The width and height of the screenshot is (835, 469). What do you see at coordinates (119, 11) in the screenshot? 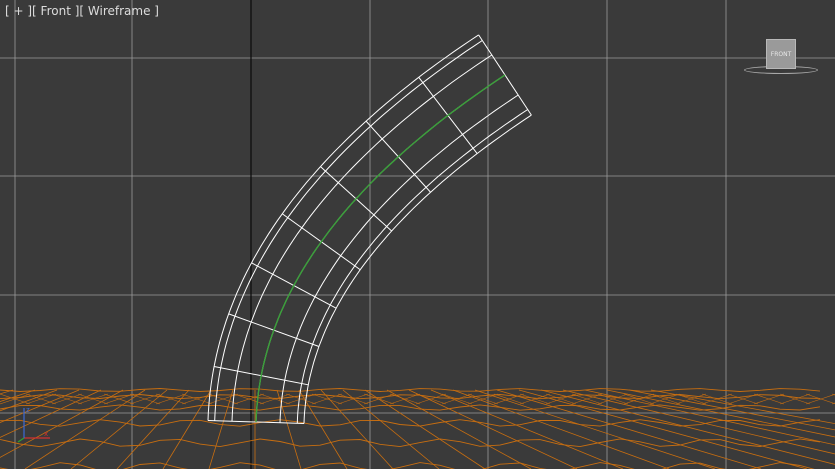
I see `viewport-menu-shading: [ Wireframe ]` at bounding box center [119, 11].